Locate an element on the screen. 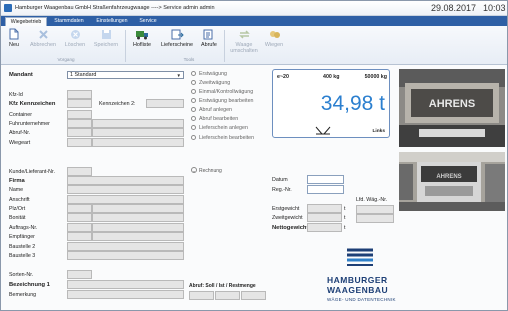 The height and width of the screenshot is (311, 508). new-document-icon is located at coordinates (14, 34).